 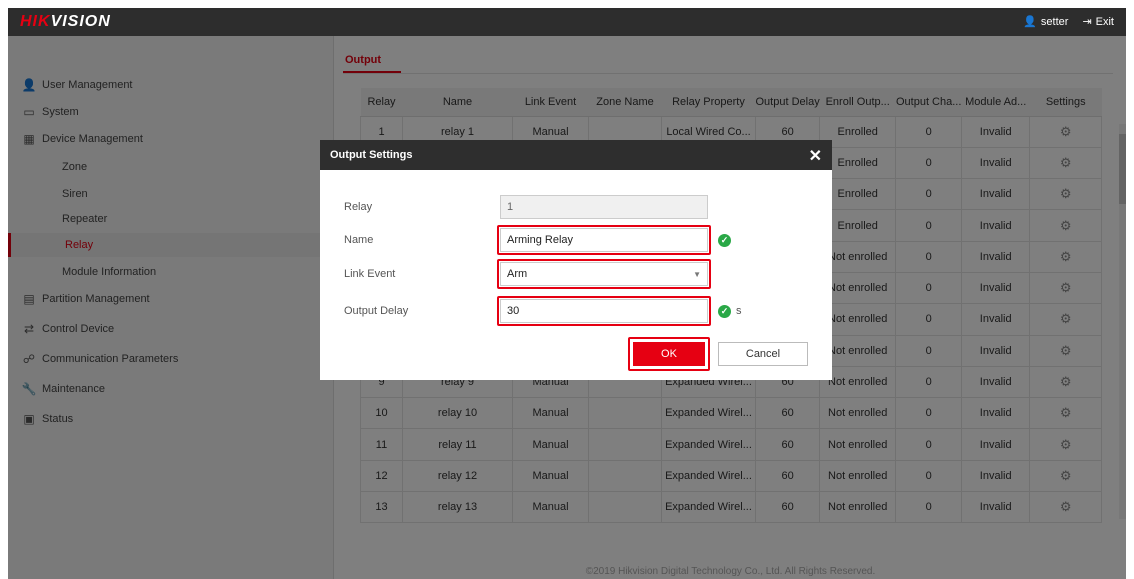 I want to click on user-icon: 👤, so click(x=1030, y=22).